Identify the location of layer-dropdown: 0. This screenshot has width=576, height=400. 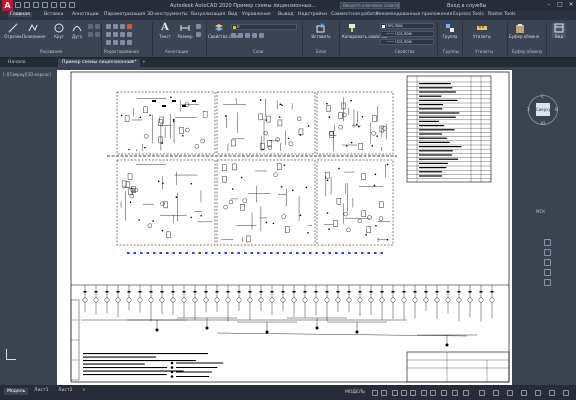
(264, 27).